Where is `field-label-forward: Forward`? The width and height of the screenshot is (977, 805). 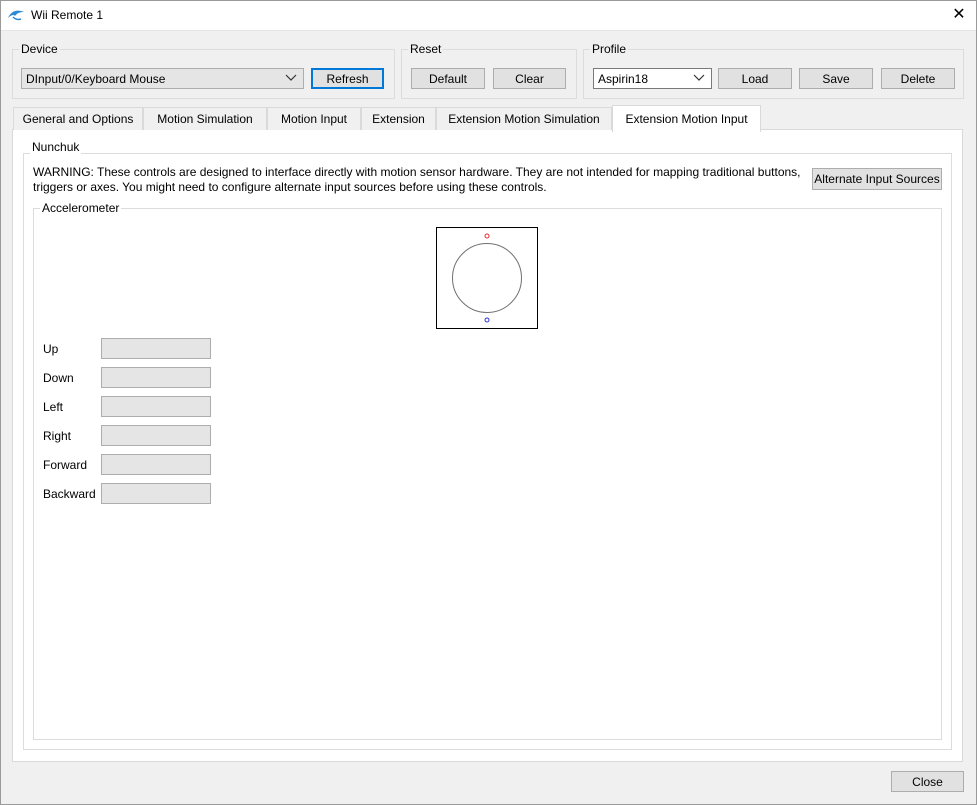 field-label-forward: Forward is located at coordinates (65, 465).